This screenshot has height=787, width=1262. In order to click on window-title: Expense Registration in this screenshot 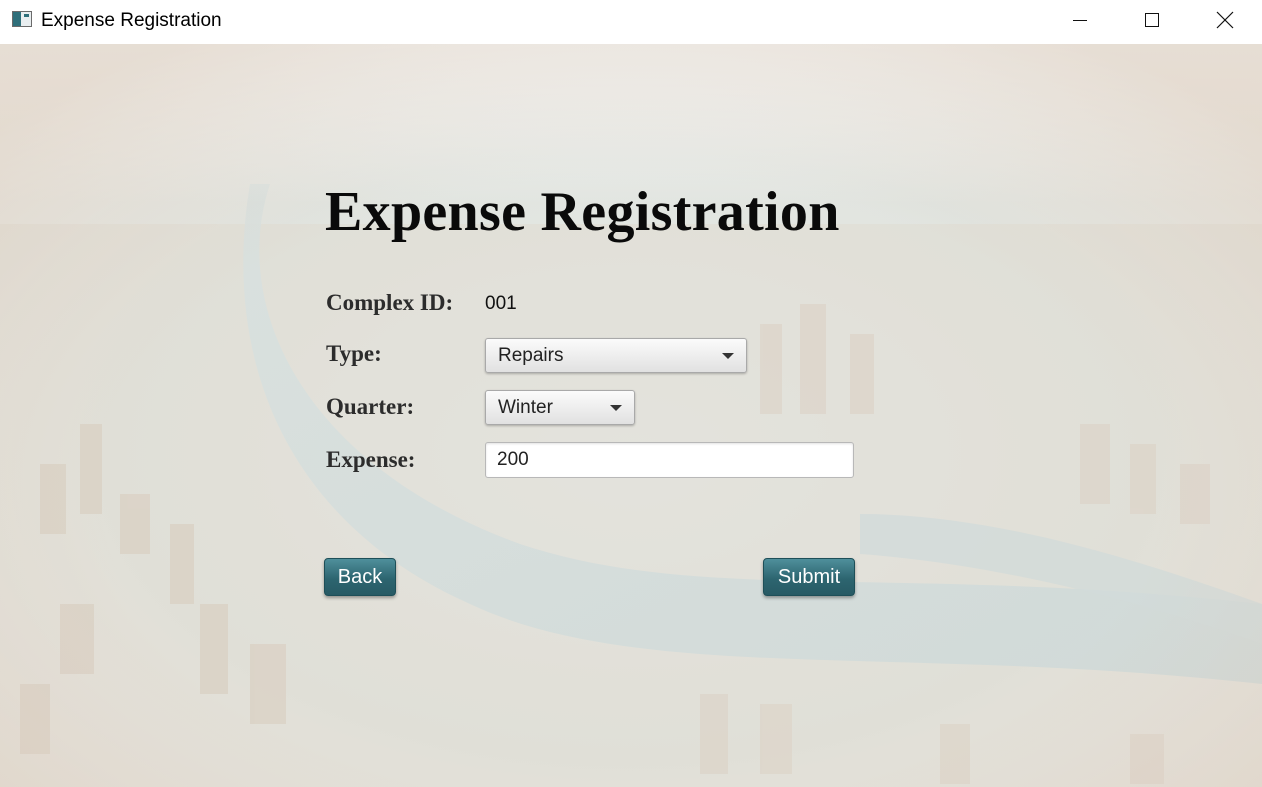, I will do `click(131, 20)`.